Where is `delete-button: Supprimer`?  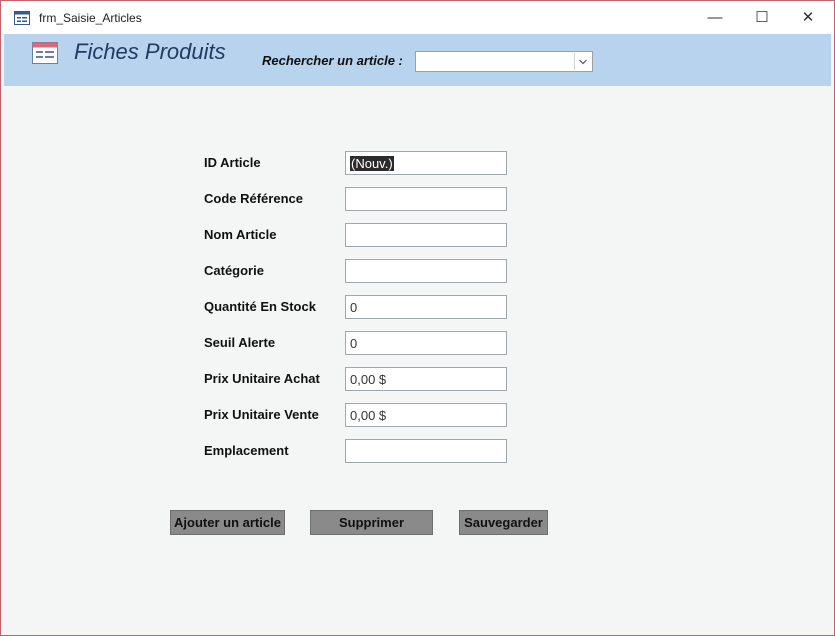 delete-button: Supprimer is located at coordinates (371, 522).